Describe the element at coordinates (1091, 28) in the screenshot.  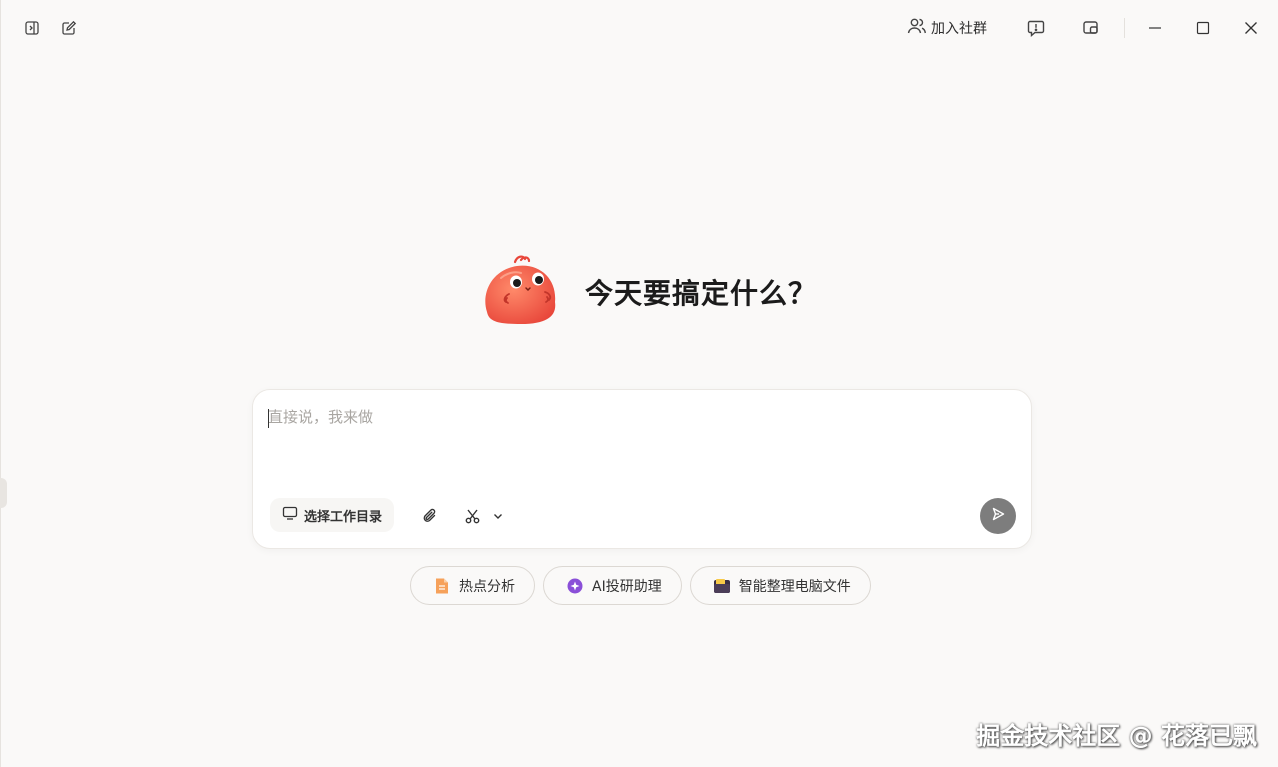
I see `picture-in-picture-icon` at that location.